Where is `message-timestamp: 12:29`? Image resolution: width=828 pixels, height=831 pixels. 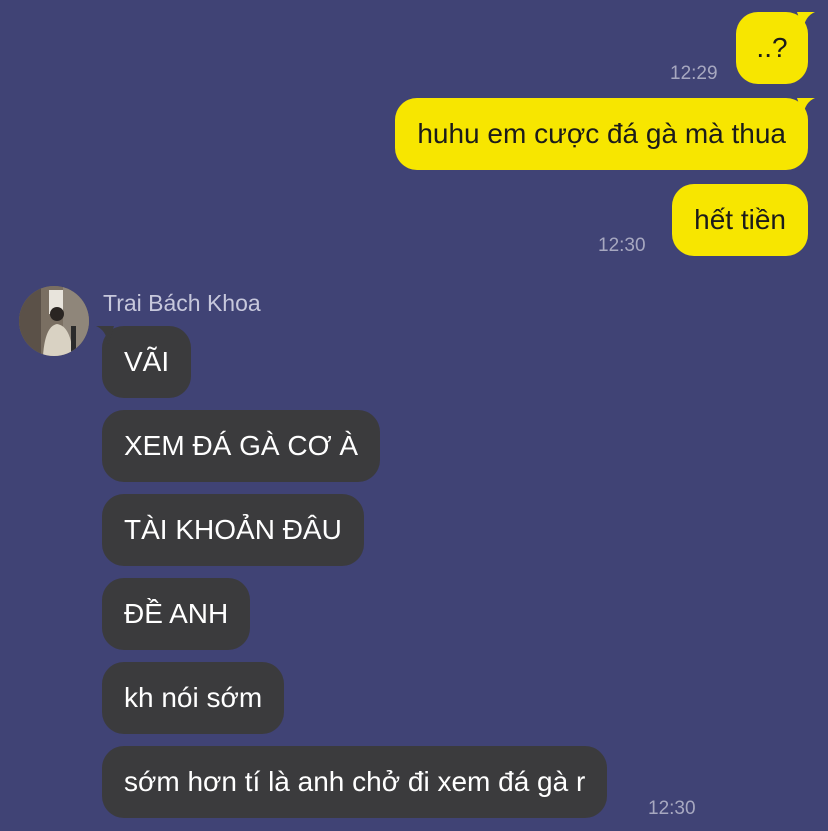
message-timestamp: 12:29 is located at coordinates (694, 73).